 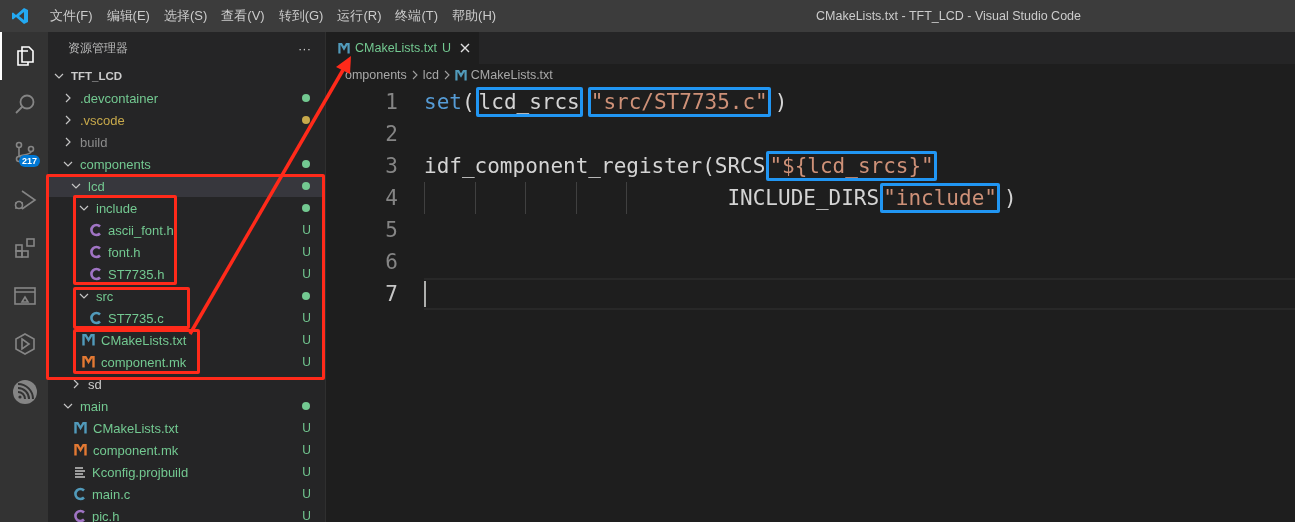 What do you see at coordinates (186, 384) in the screenshot?
I see `tree-item: sd` at bounding box center [186, 384].